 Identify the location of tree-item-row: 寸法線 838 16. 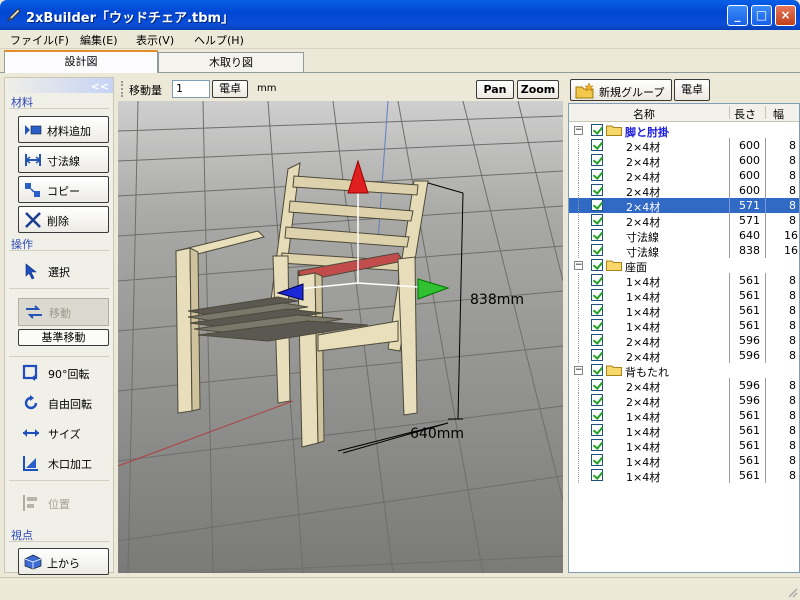
(684, 251).